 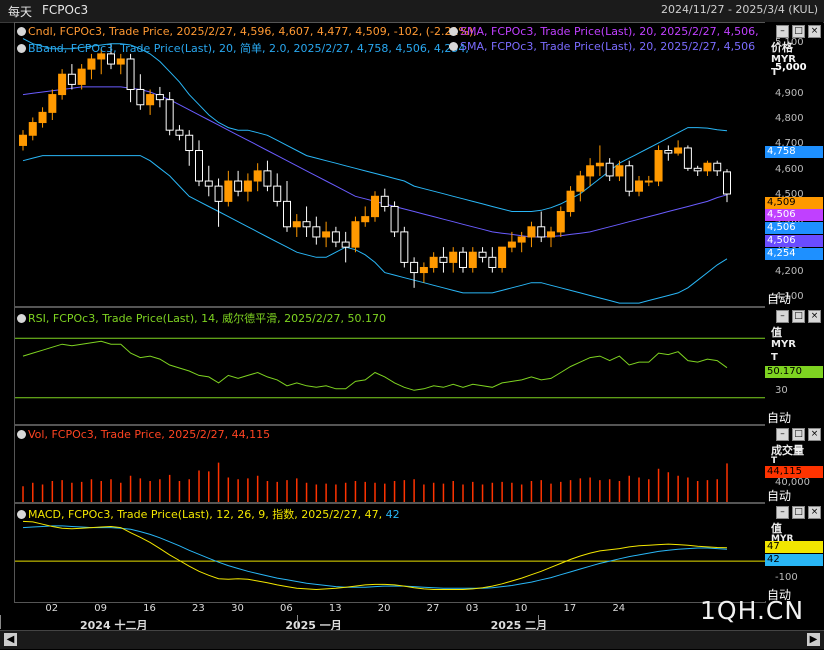 What do you see at coordinates (774, 461) in the screenshot?
I see `vol-tonnage-unit: T` at bounding box center [774, 461].